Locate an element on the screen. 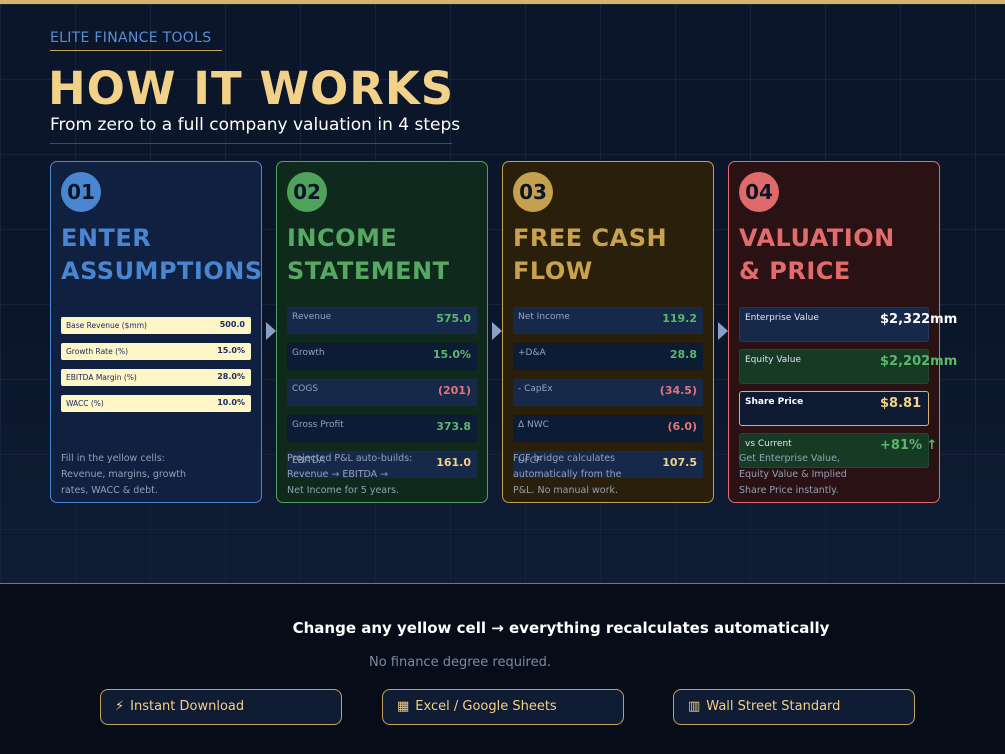  row-label: COGS is located at coordinates (305, 389).